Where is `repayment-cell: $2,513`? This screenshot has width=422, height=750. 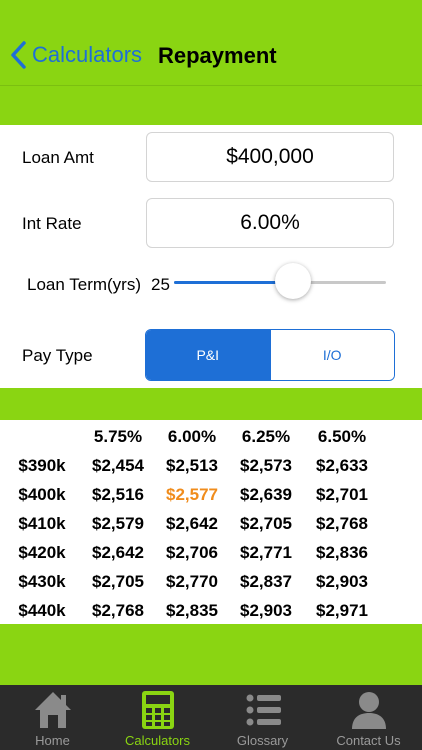 repayment-cell: $2,513 is located at coordinates (192, 465).